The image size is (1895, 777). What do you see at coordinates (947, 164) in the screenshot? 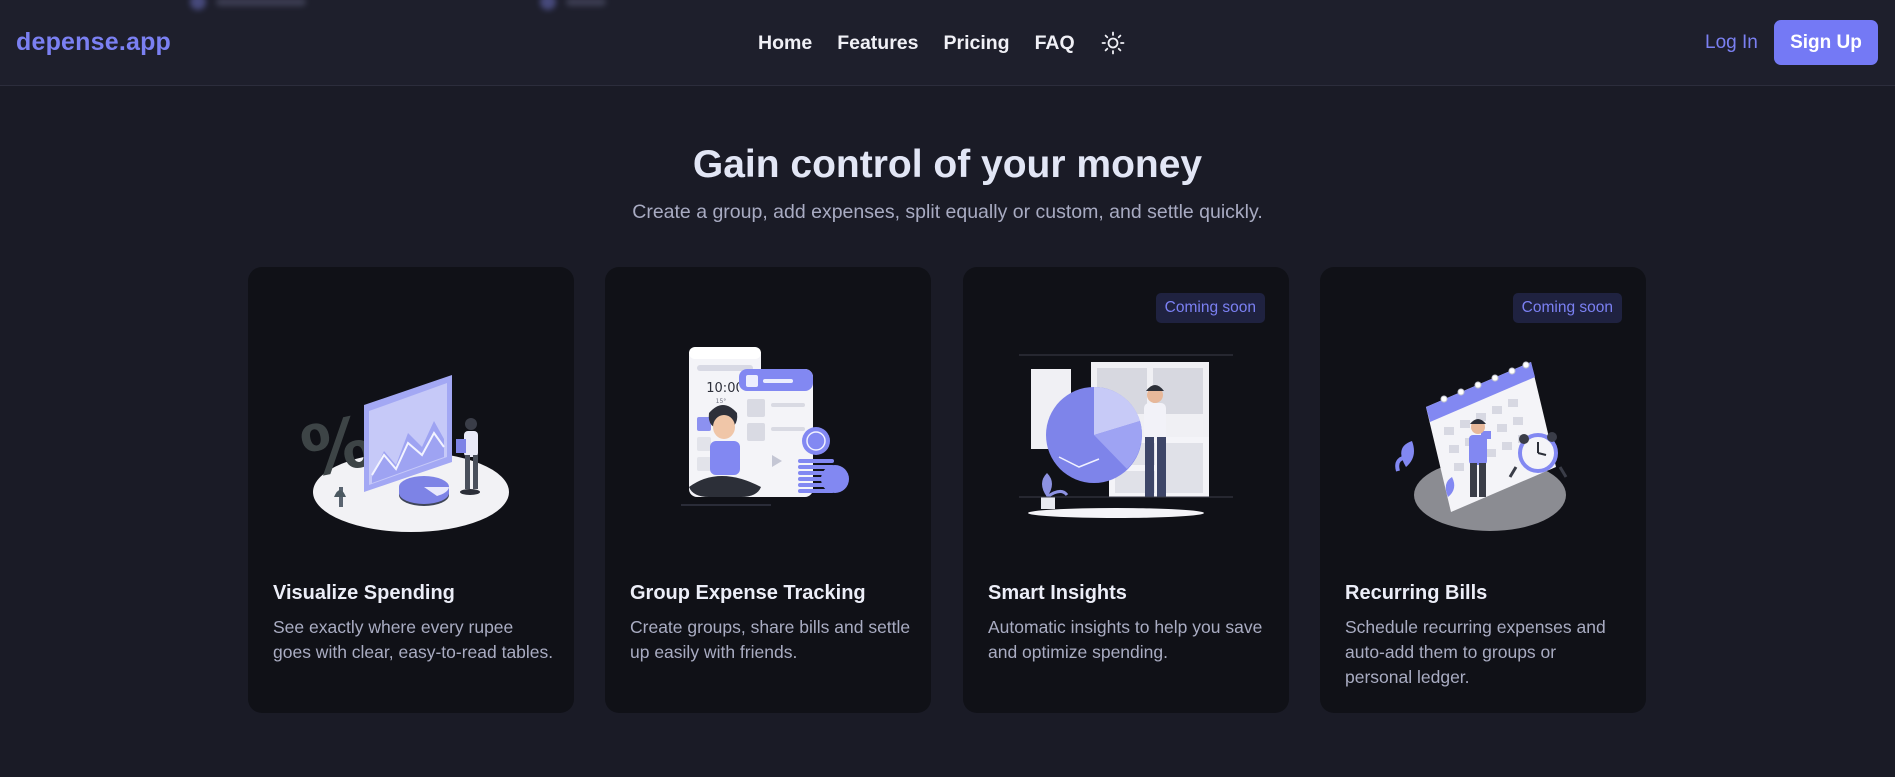
I see `hero-title: Gain control of your money` at bounding box center [947, 164].